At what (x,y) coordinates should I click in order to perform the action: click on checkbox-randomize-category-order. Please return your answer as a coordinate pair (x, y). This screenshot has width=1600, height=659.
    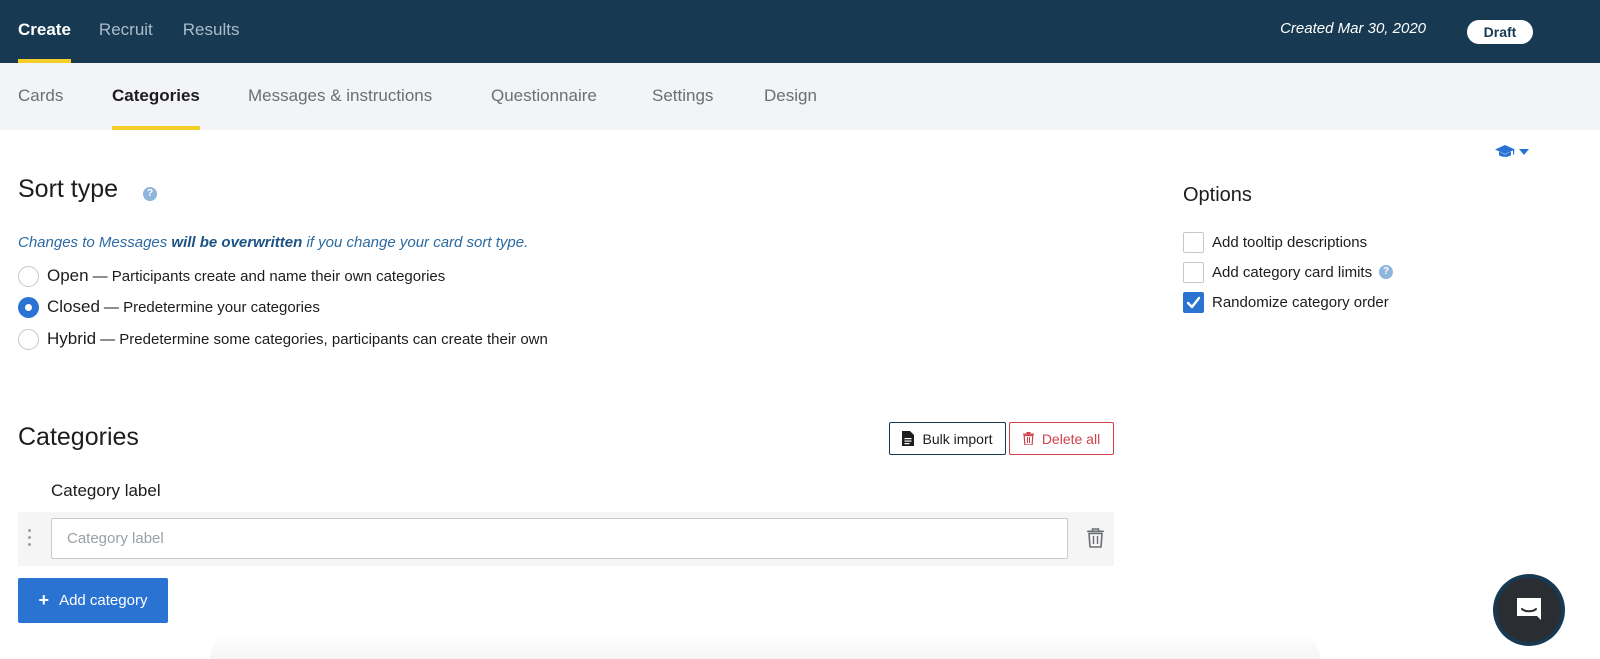
    Looking at the image, I should click on (1193, 302).